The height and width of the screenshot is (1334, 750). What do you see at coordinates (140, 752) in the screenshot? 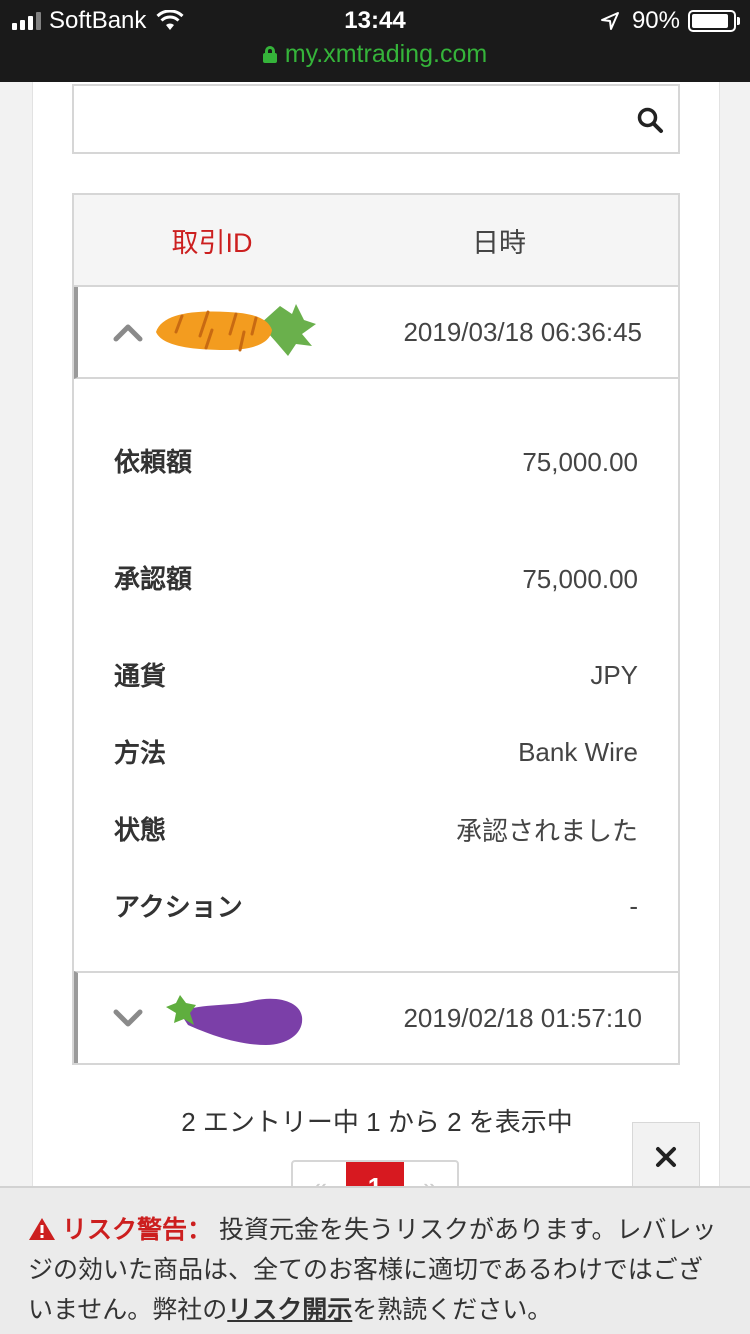
I see `detail-label: 方法` at bounding box center [140, 752].